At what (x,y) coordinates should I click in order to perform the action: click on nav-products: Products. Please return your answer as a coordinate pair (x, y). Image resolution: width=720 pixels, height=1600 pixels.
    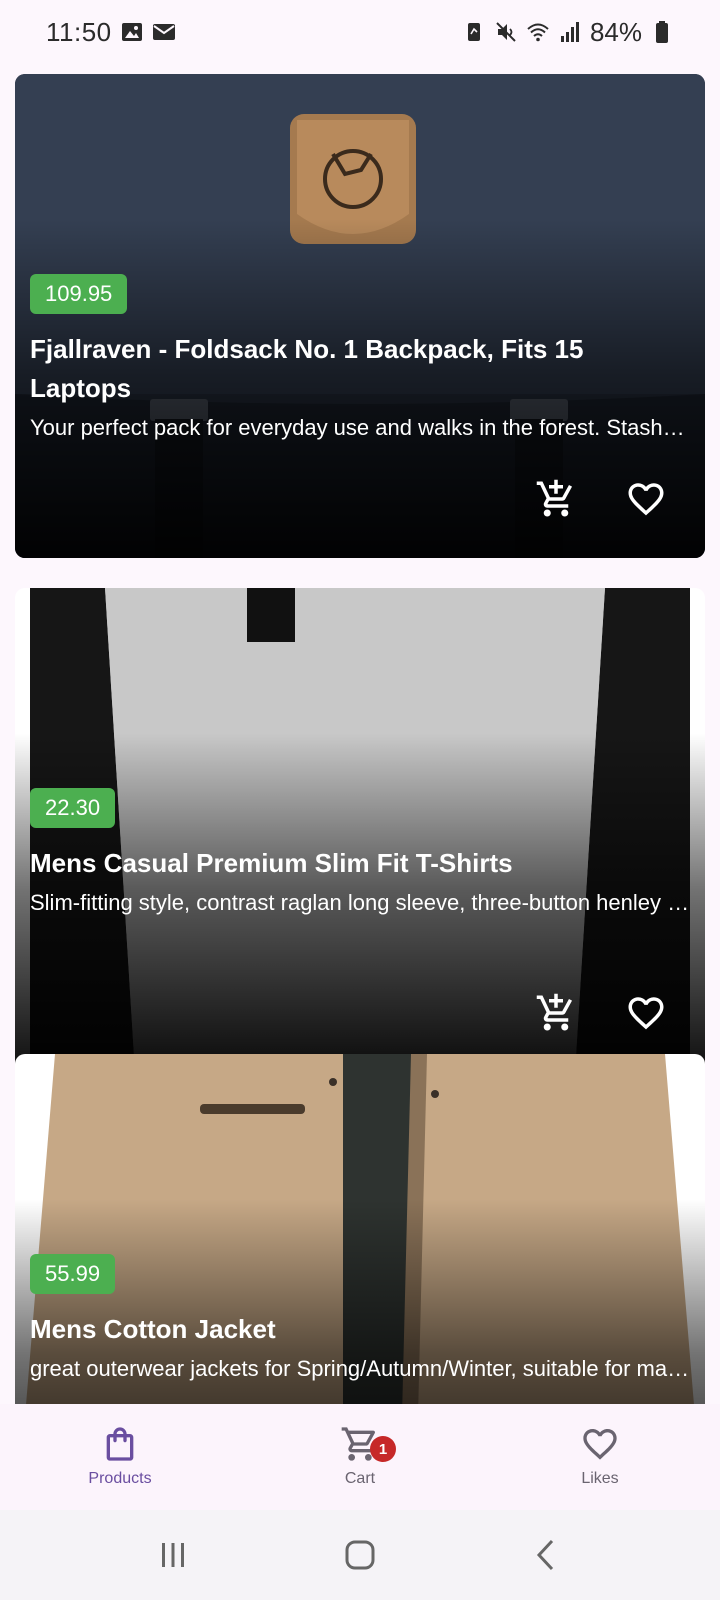
    Looking at the image, I should click on (120, 1457).